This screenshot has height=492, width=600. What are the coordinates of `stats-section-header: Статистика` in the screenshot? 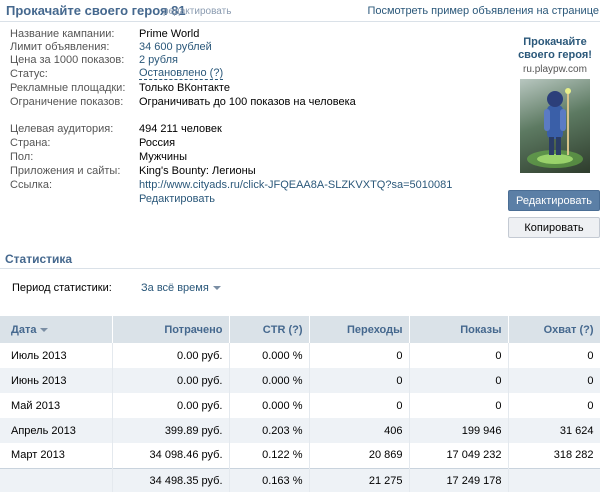 It's located at (300, 260).